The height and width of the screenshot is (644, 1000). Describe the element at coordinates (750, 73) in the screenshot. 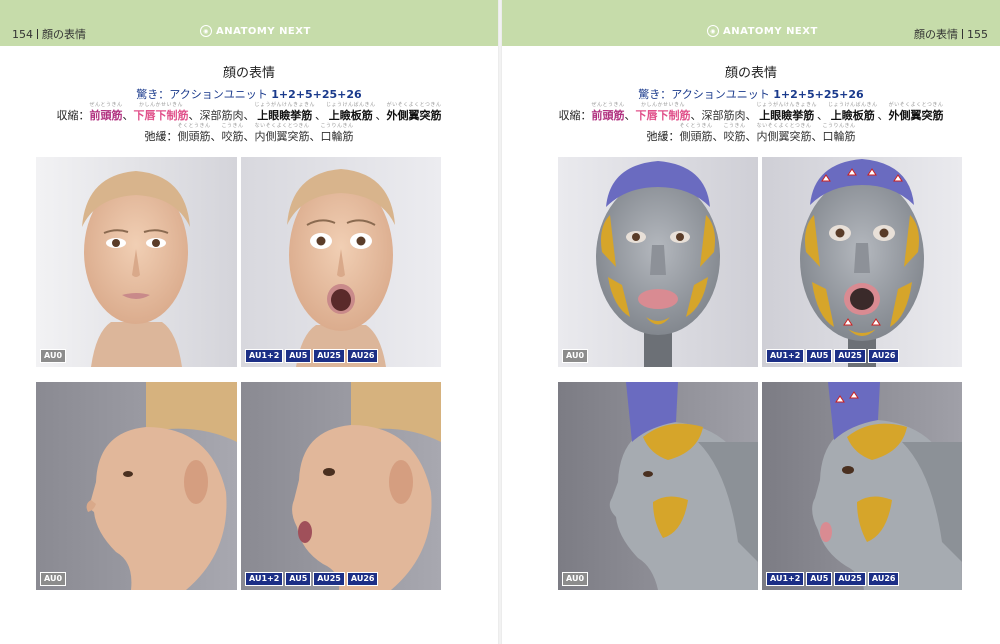

I see `page-title: 顔の表情` at that location.